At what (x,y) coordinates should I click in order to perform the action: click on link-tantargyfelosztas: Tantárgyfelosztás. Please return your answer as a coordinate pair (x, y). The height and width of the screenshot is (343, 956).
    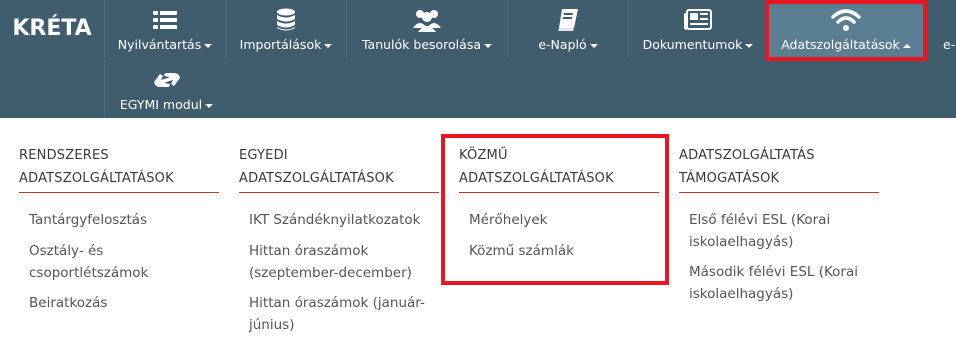
    Looking at the image, I should click on (88, 220).